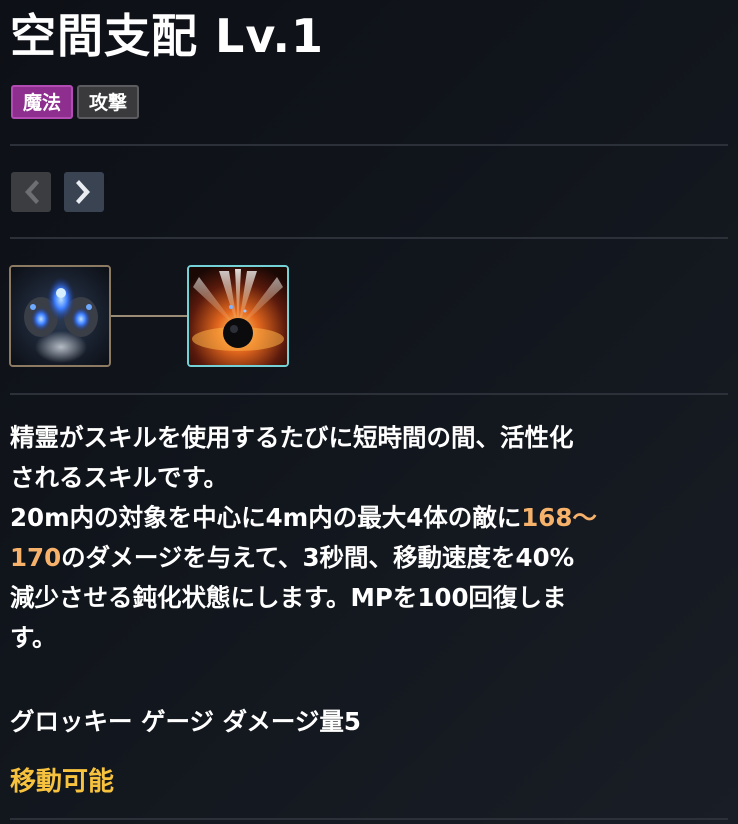 The width and height of the screenshot is (738, 824). I want to click on next-button, so click(84, 192).